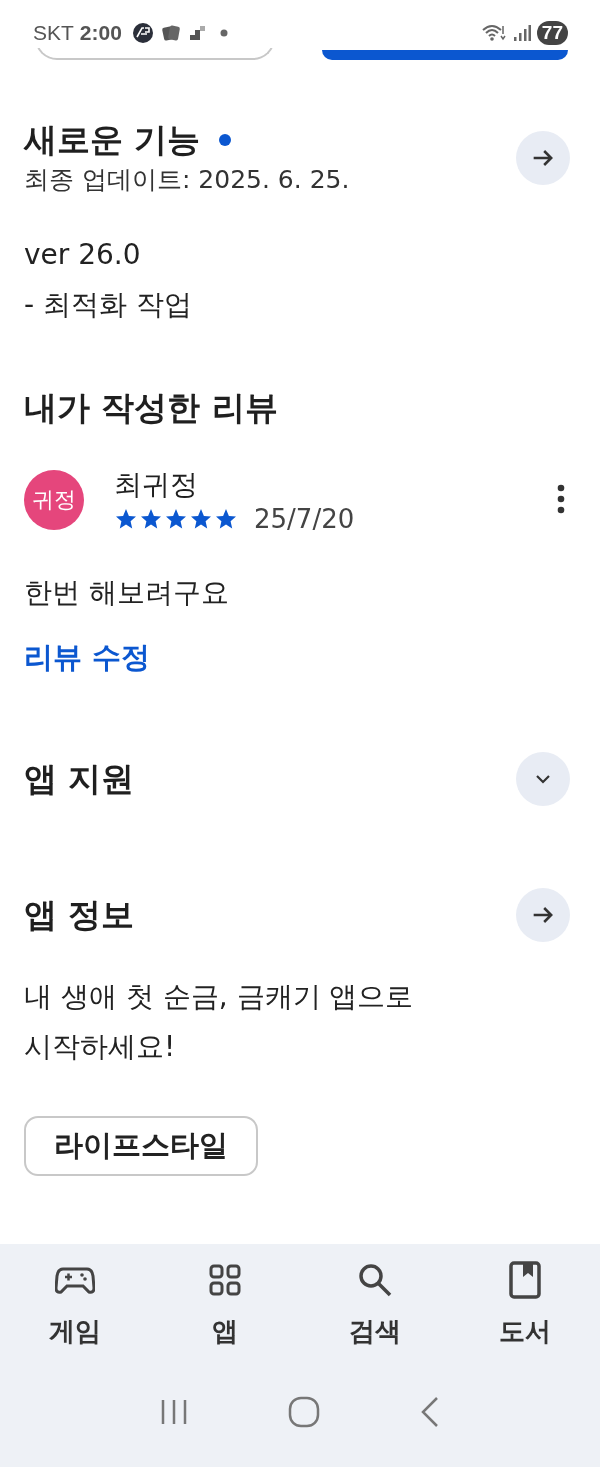 Image resolution: width=600 pixels, height=1467 pixels. I want to click on book-icon, so click(525, 1280).